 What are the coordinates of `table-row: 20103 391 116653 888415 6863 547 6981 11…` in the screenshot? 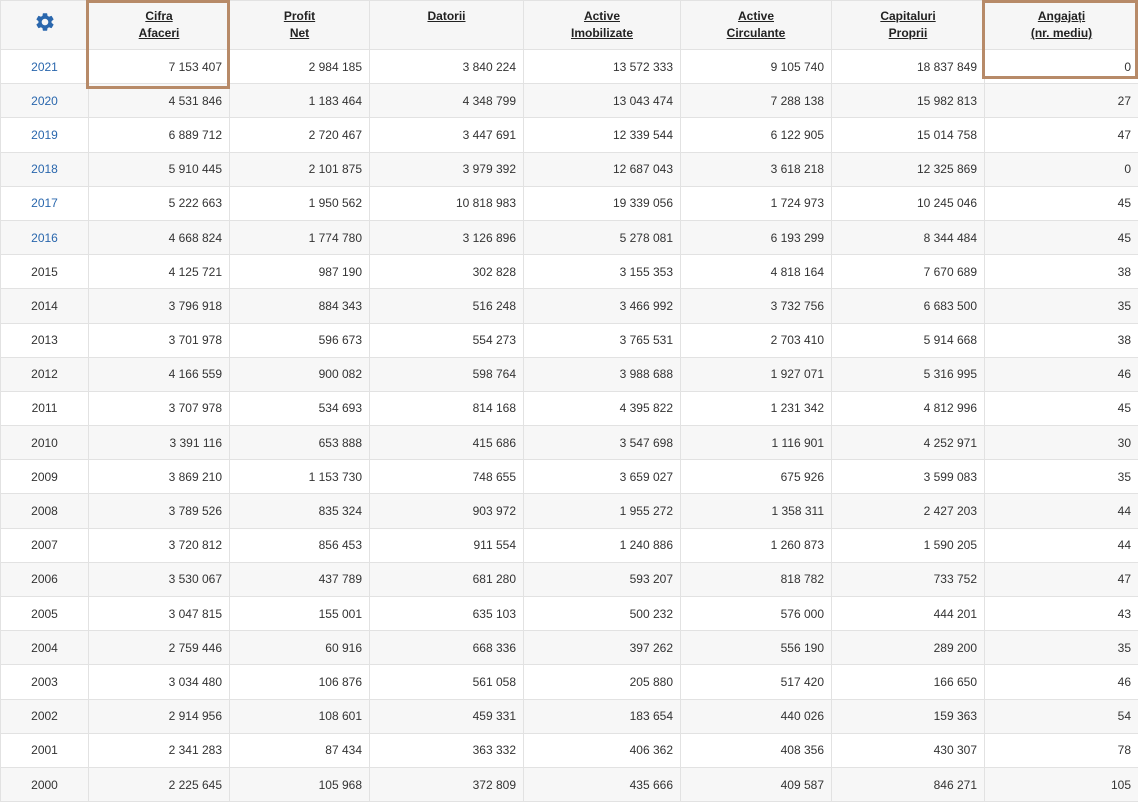 It's located at (569, 443).